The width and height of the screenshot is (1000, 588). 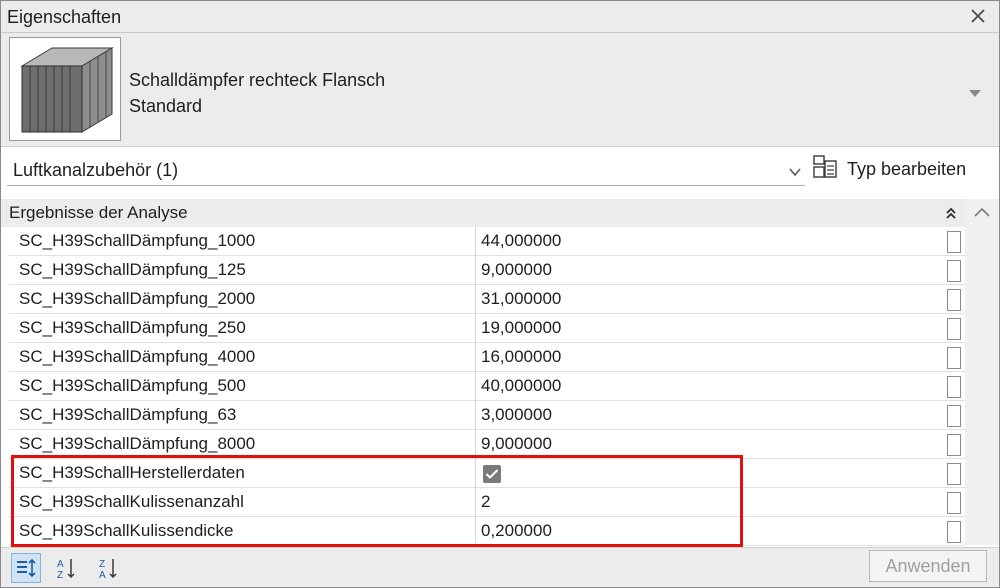 What do you see at coordinates (907, 168) in the screenshot?
I see `edit-type-label: Typ bearbeiten` at bounding box center [907, 168].